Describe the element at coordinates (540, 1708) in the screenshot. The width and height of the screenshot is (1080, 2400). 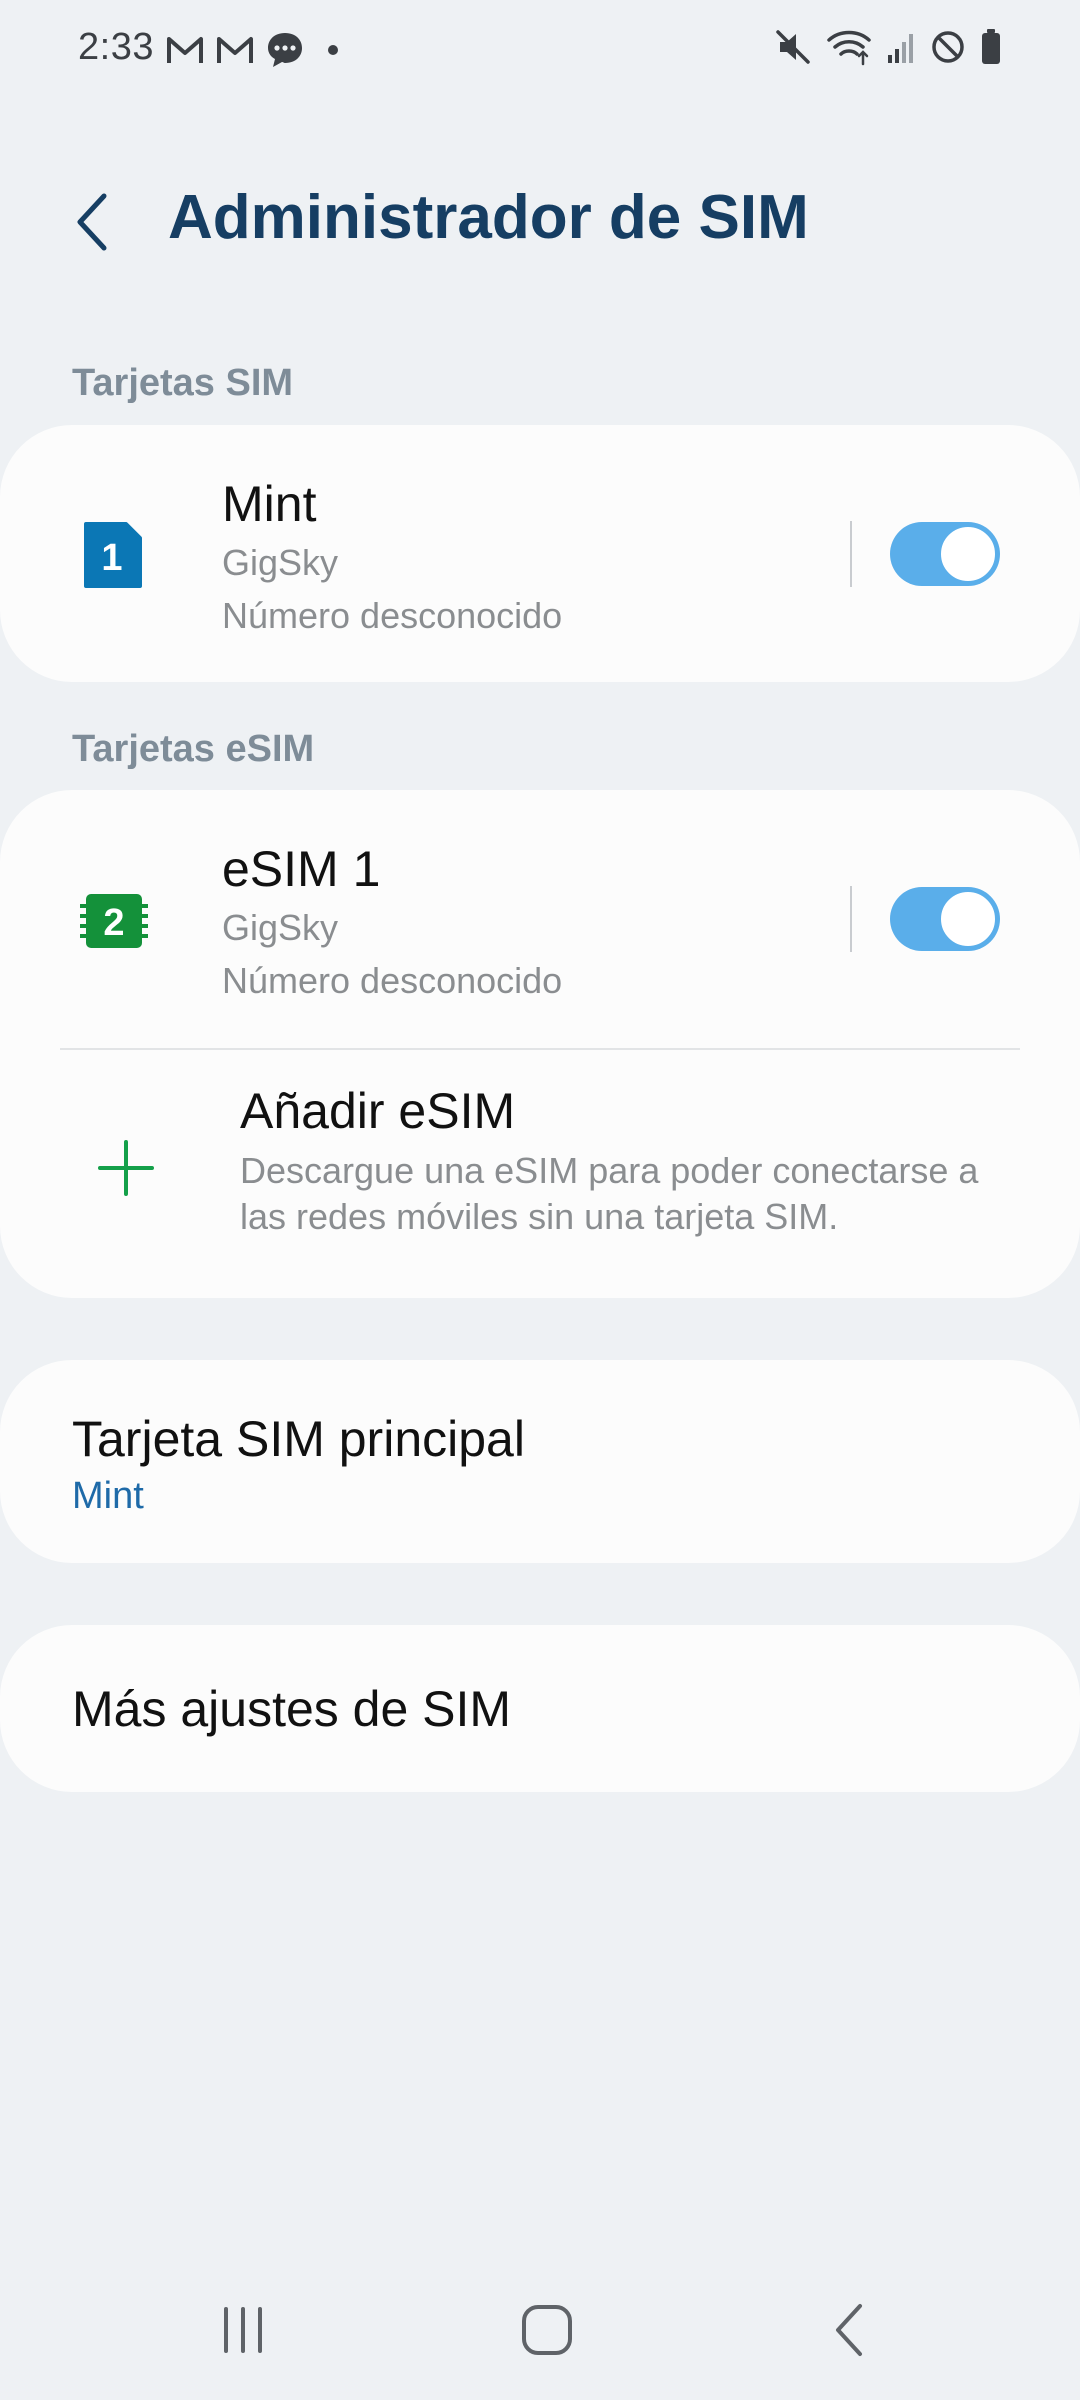
I see `more-sim-settings-item: Más ajustes de SIM` at that location.